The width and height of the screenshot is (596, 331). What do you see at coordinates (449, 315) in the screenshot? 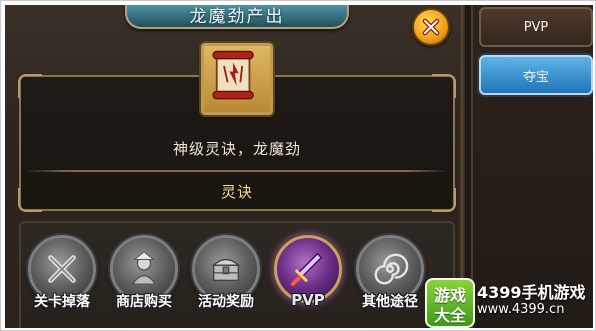
I see `watermark-logo-line2: 大全` at bounding box center [449, 315].